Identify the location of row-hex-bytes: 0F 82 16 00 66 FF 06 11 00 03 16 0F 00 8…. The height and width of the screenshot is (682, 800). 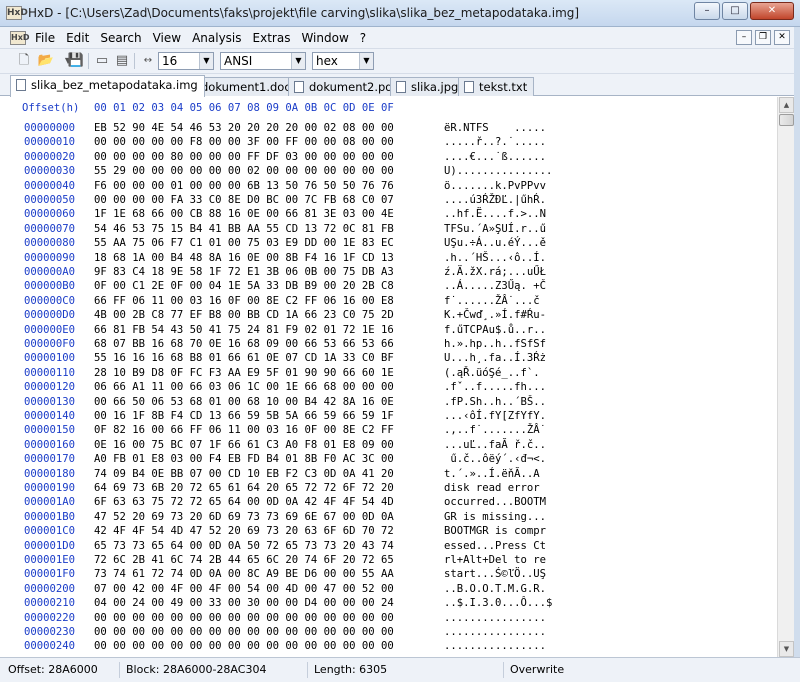
(244, 430).